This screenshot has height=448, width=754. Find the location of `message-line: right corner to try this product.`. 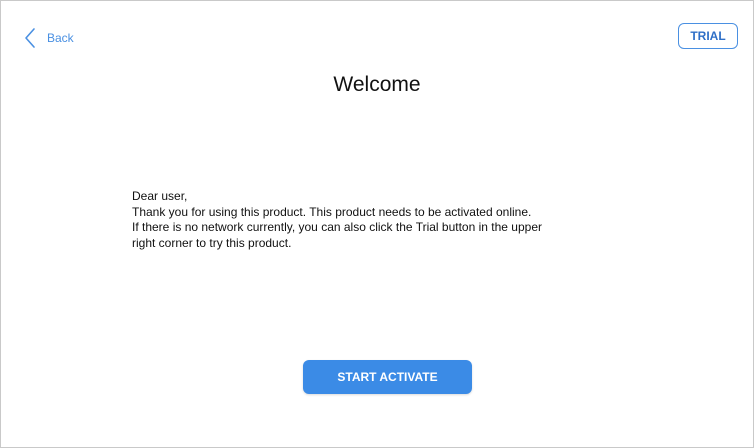

message-line: right corner to try this product. is located at coordinates (212, 242).